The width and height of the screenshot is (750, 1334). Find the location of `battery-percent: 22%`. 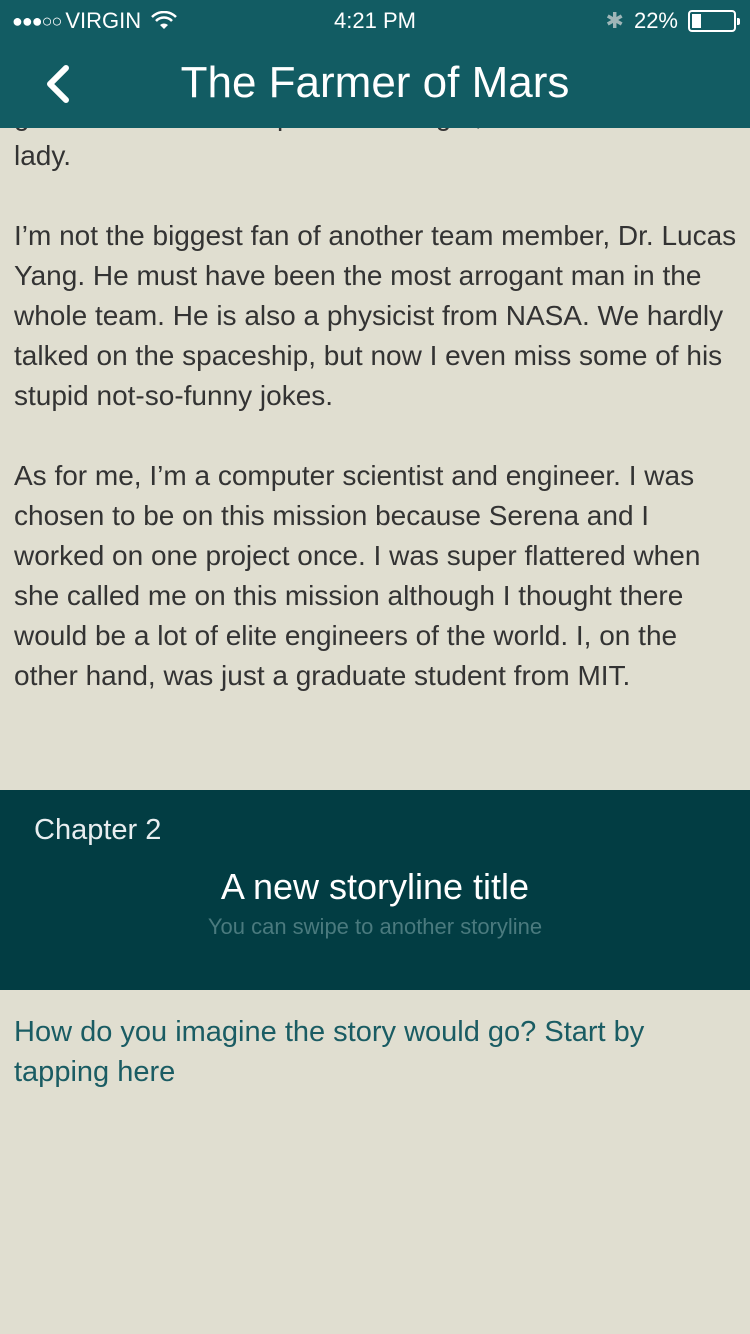

battery-percent: 22% is located at coordinates (655, 20).